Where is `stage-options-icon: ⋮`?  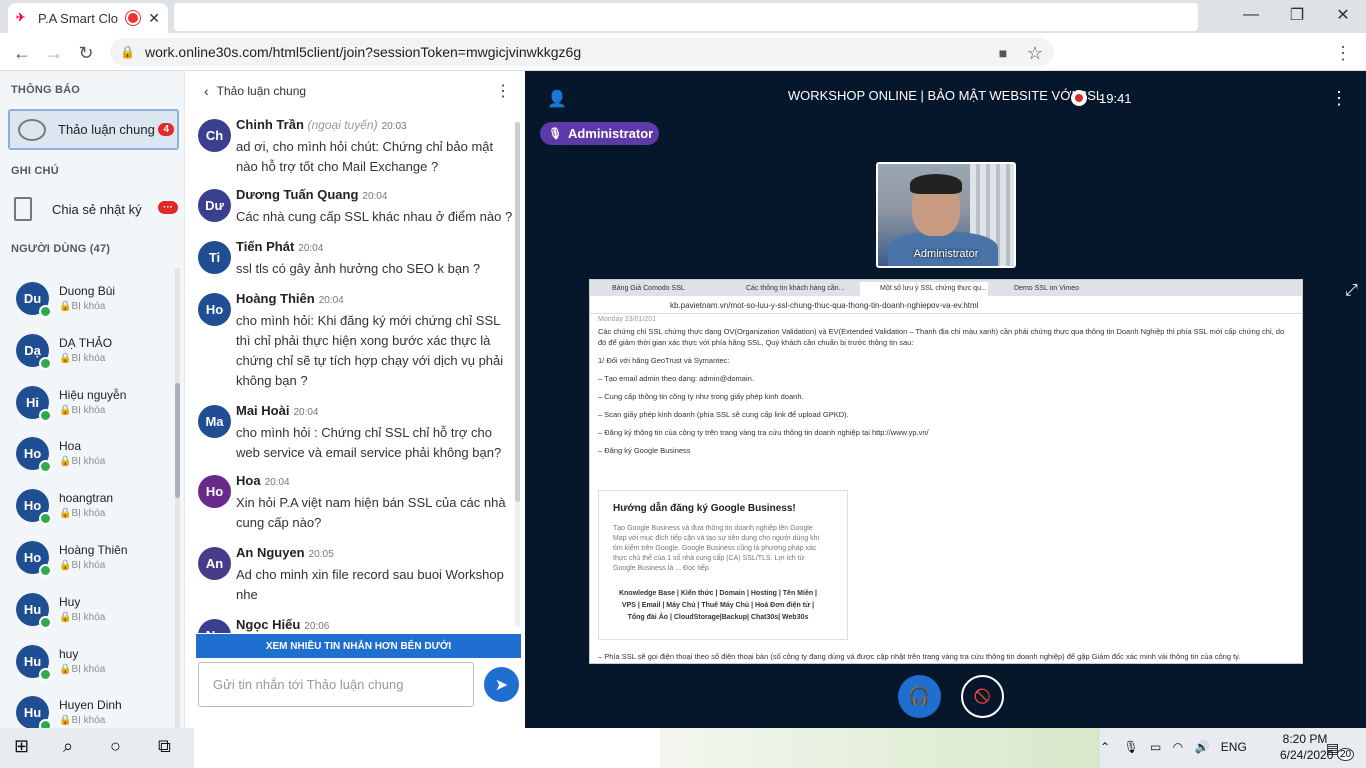
stage-options-icon: ⋮ is located at coordinates (1339, 98).